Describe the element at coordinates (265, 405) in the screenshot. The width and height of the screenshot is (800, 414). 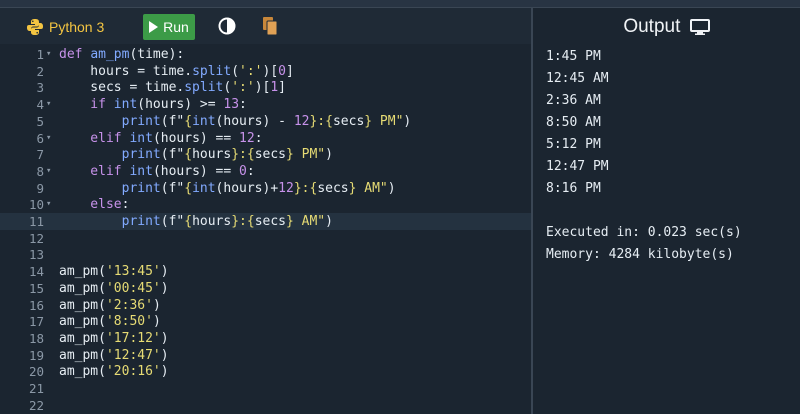
I see `code-line: 22` at that location.